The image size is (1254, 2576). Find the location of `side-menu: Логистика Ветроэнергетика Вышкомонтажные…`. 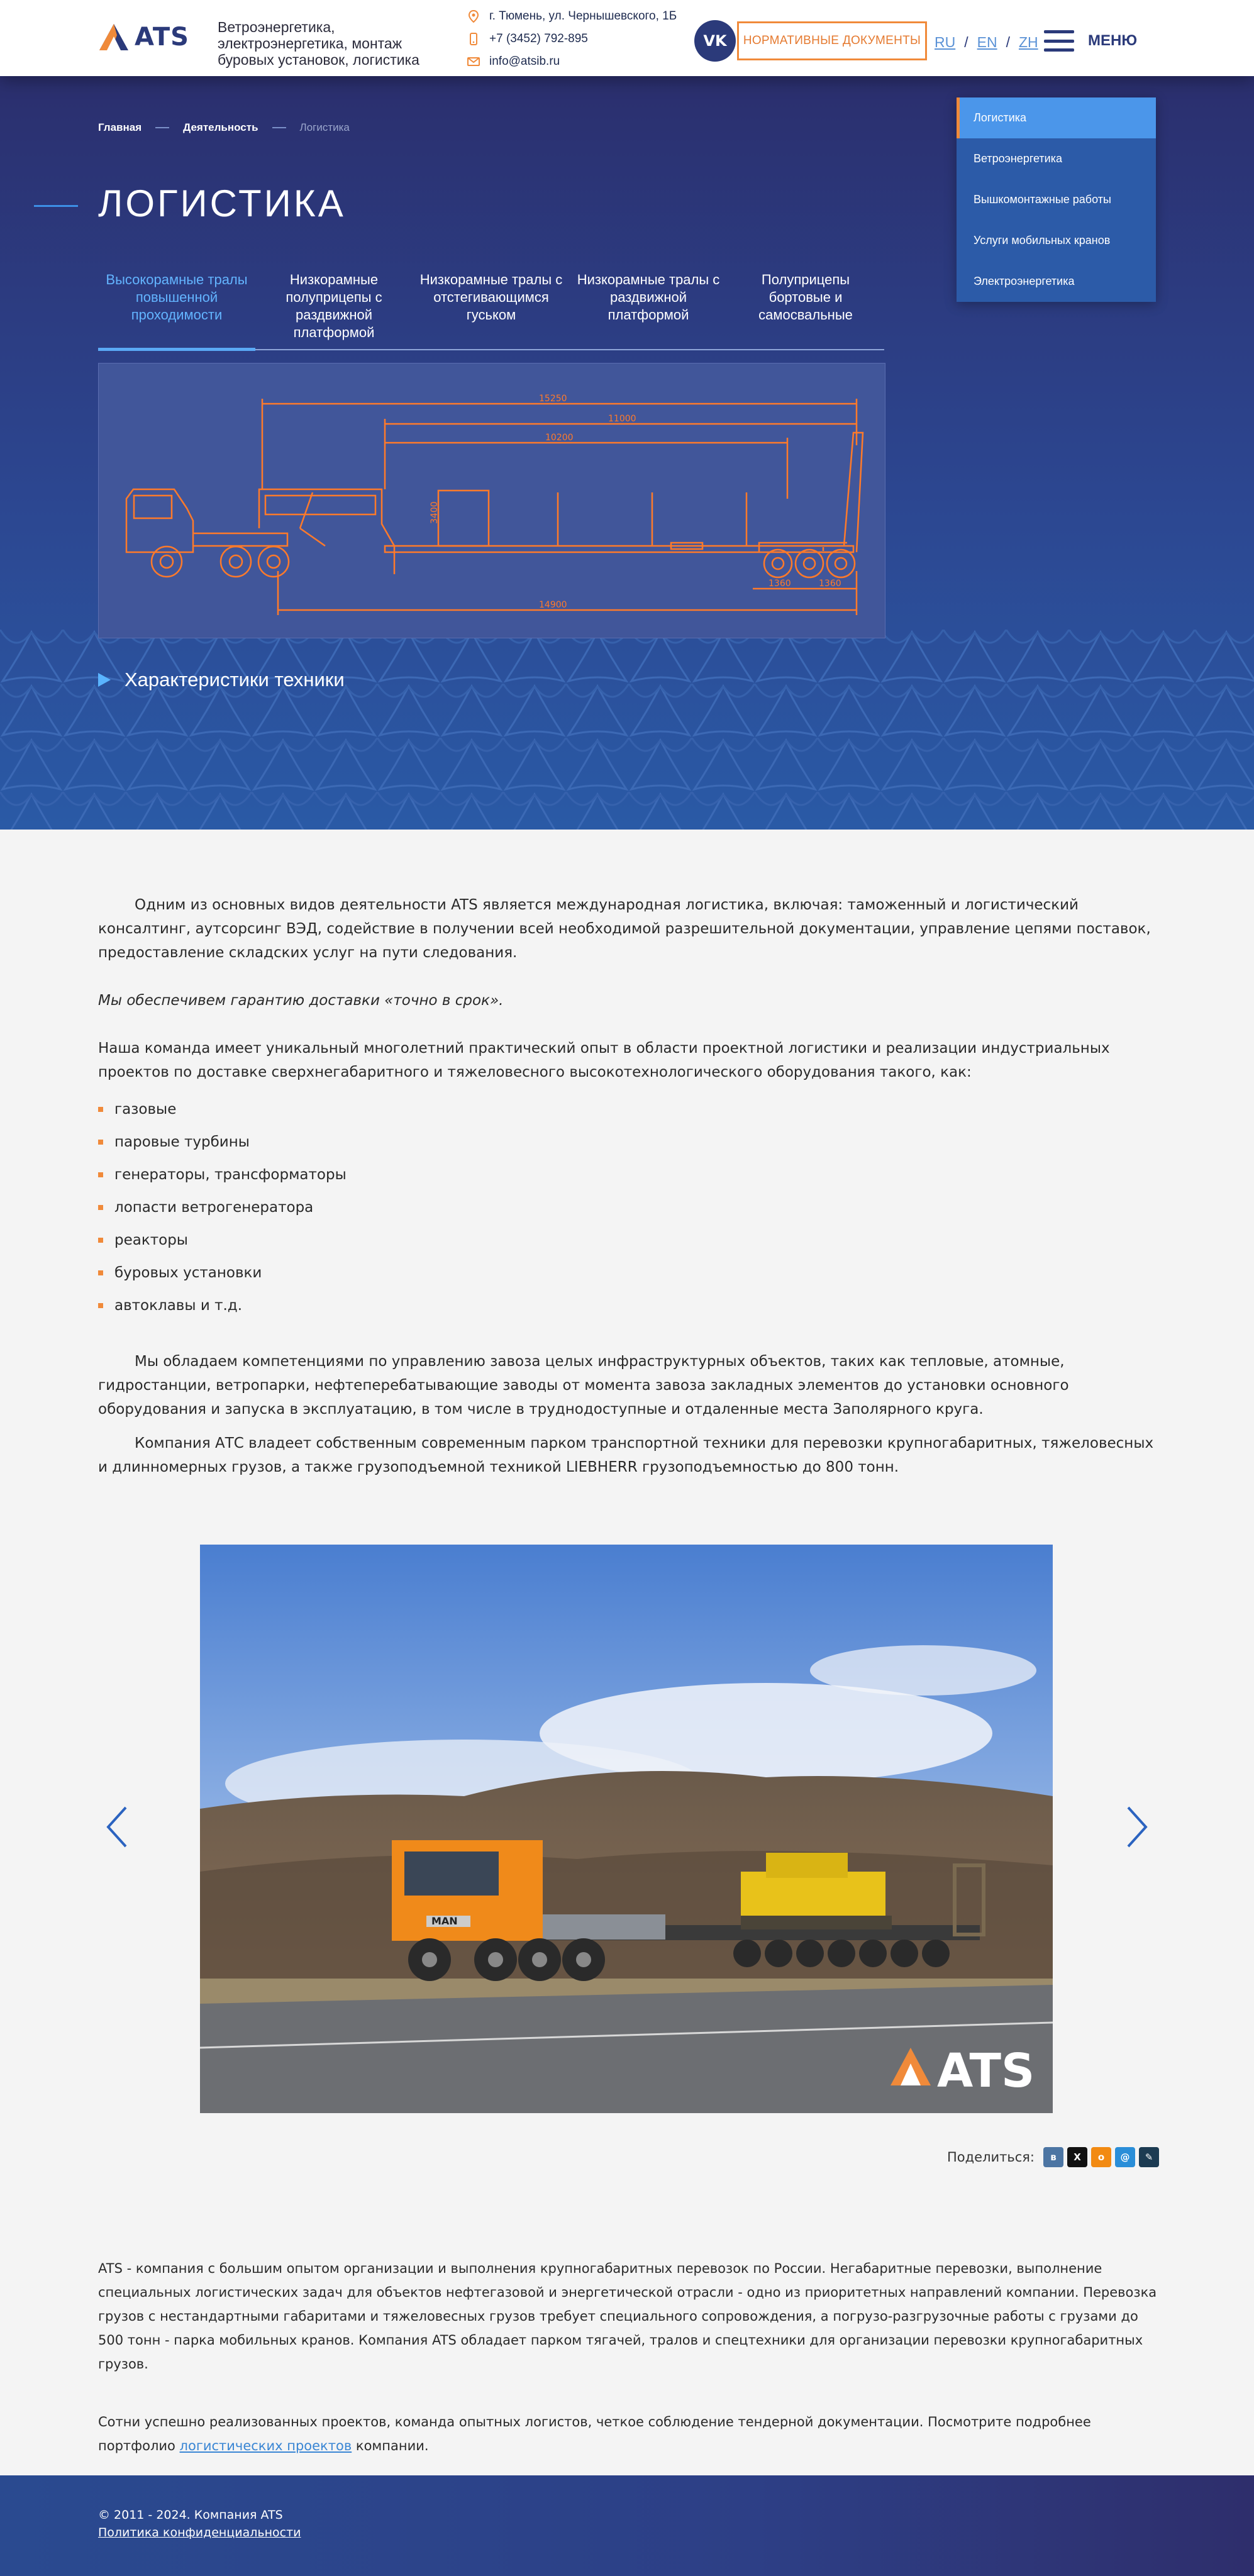

side-menu: Логистика Ветроэнергетика Вышкомонтажные… is located at coordinates (1056, 199).